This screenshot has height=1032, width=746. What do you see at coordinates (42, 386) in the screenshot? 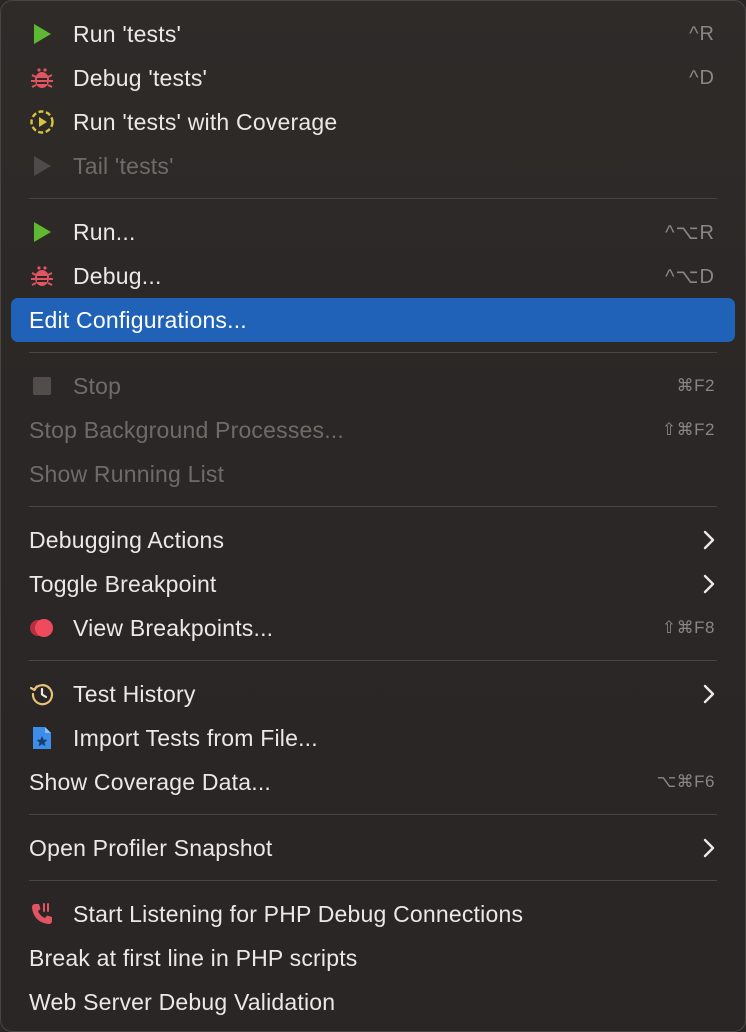
I see `stop-square-icon` at bounding box center [42, 386].